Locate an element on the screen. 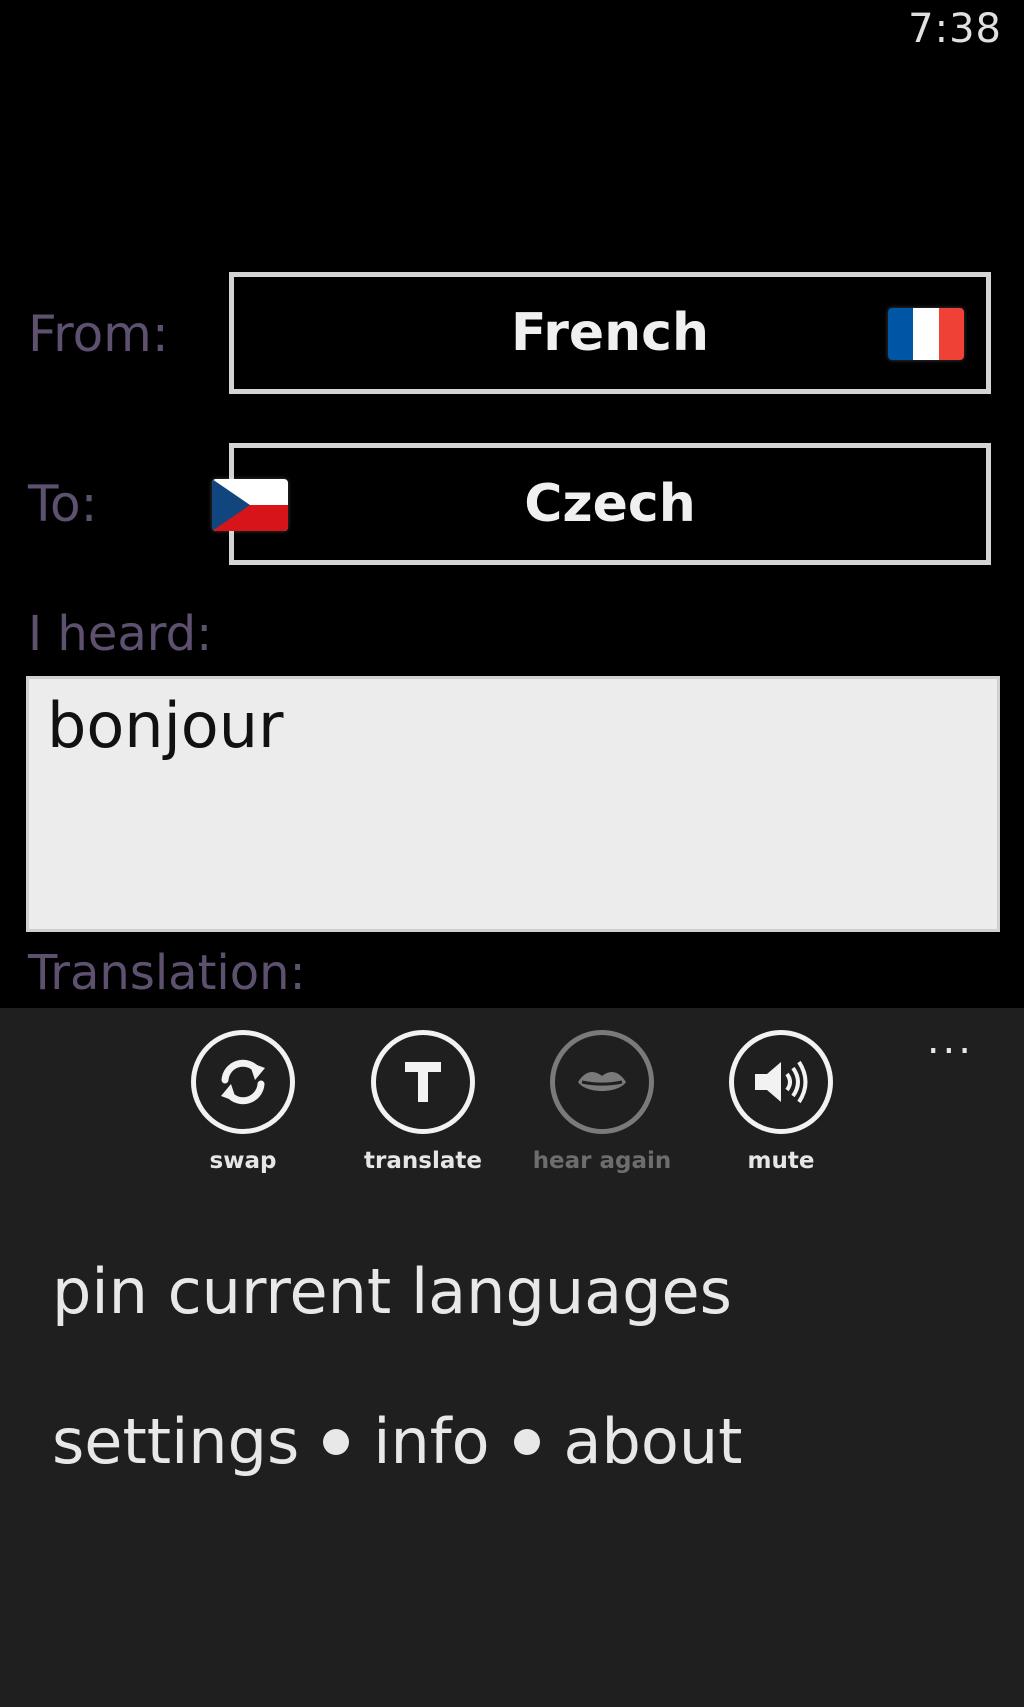 The image size is (1024, 1707). flag-france-icon is located at coordinates (926, 334).